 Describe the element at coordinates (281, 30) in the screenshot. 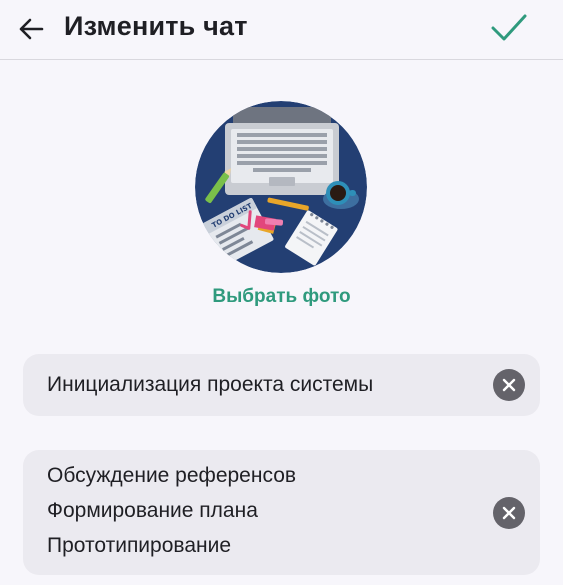

I see `app-bar: Изменить чат` at that location.